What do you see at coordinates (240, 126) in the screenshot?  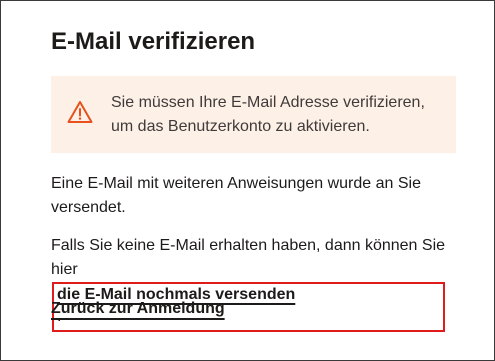 I see `warning-alert-line-2: um das Benutzerkonto zu aktivieren.` at bounding box center [240, 126].